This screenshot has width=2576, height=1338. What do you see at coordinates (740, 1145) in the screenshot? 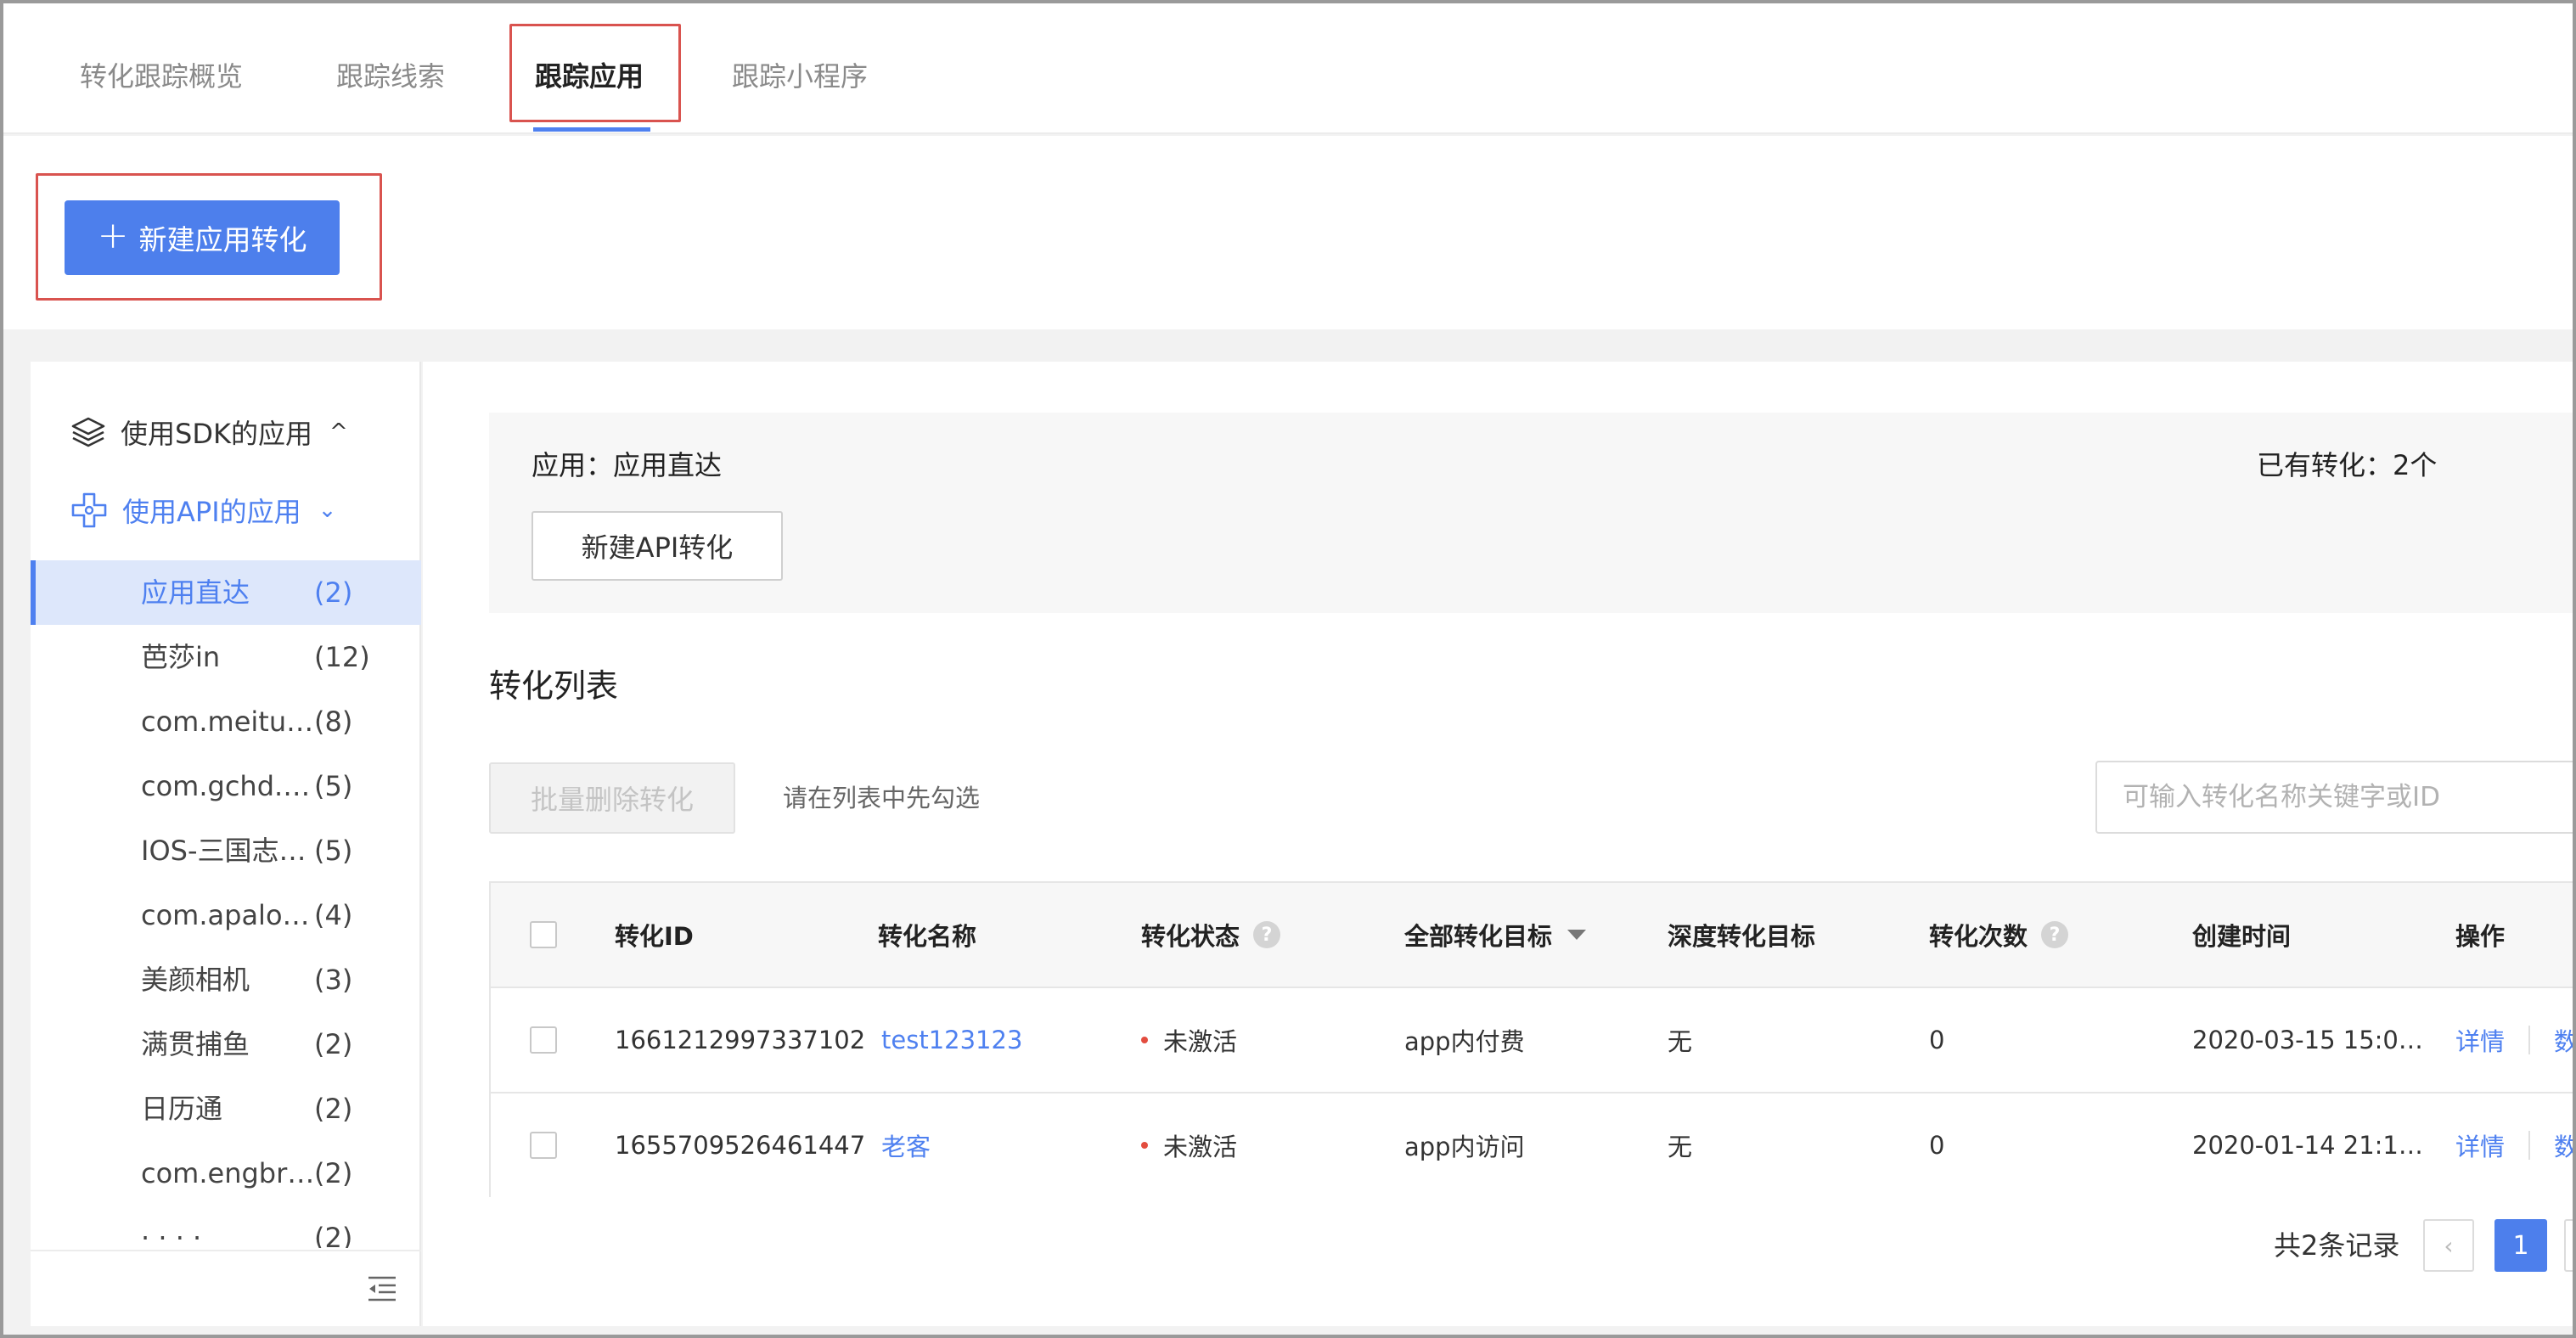
I see `conversion-id: 1655709526461447` at bounding box center [740, 1145].